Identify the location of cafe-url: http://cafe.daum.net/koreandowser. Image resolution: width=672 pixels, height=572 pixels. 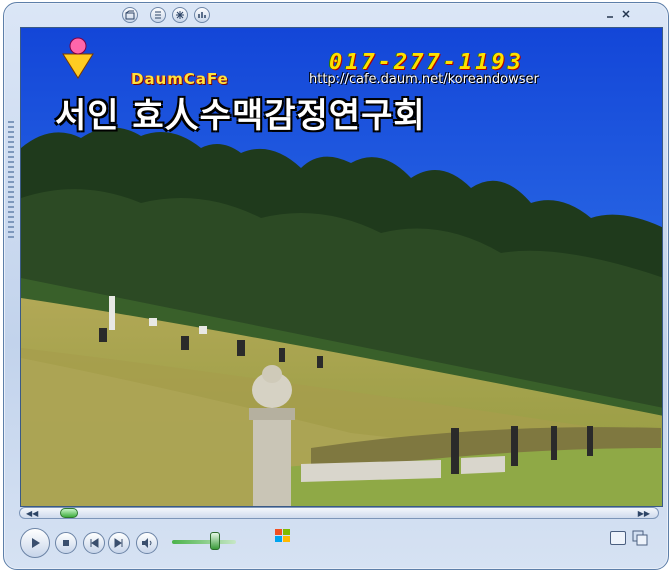
(424, 79).